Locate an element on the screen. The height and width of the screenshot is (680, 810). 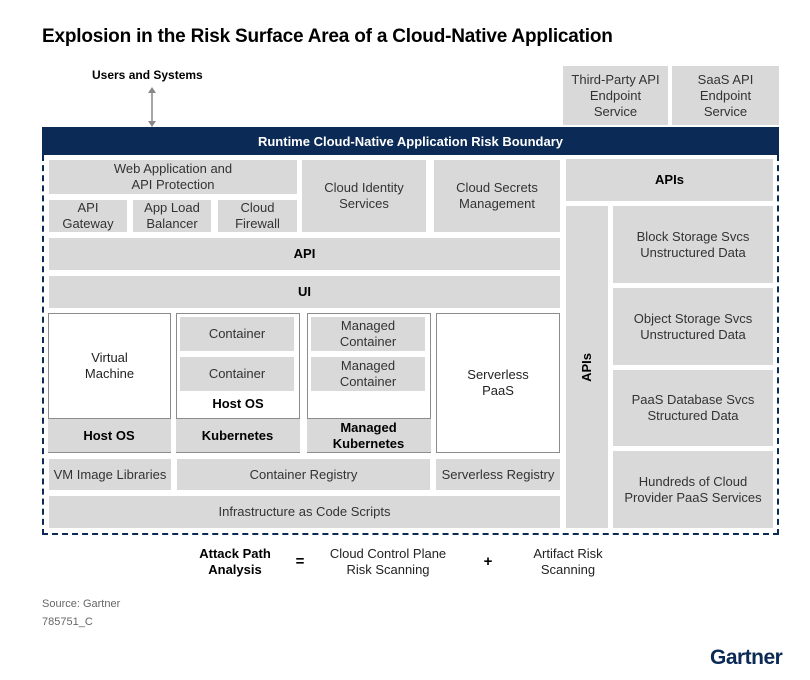
bidirectional-arrow-icon is located at coordinates (152, 107).